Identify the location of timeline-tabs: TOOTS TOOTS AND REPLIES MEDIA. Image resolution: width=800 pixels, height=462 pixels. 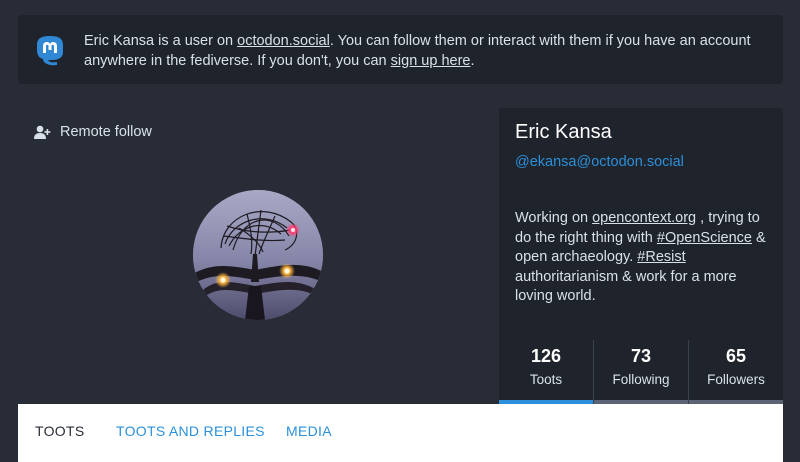
(400, 433).